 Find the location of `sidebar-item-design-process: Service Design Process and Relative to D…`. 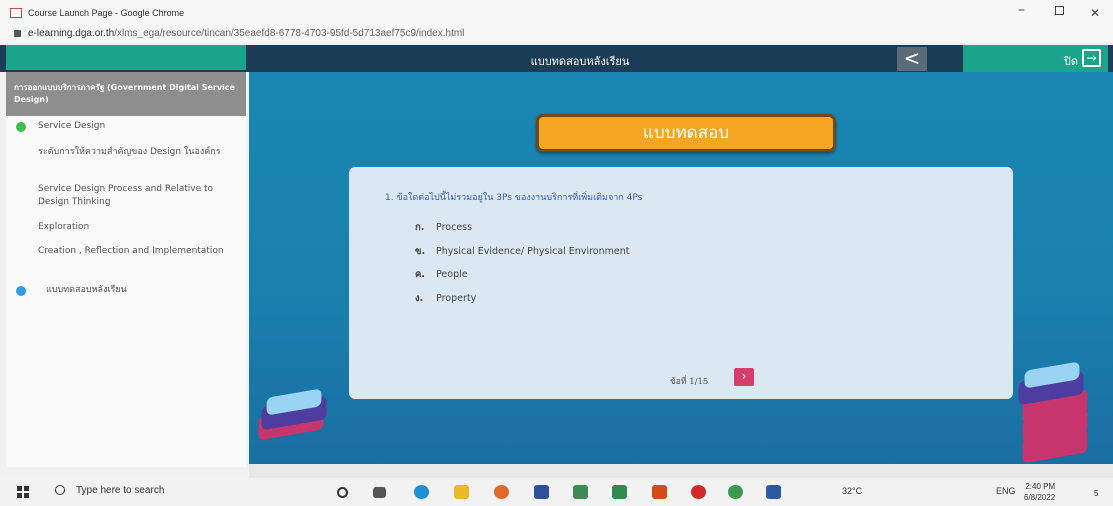

sidebar-item-design-process: Service Design Process and Relative to D… is located at coordinates (135, 196).